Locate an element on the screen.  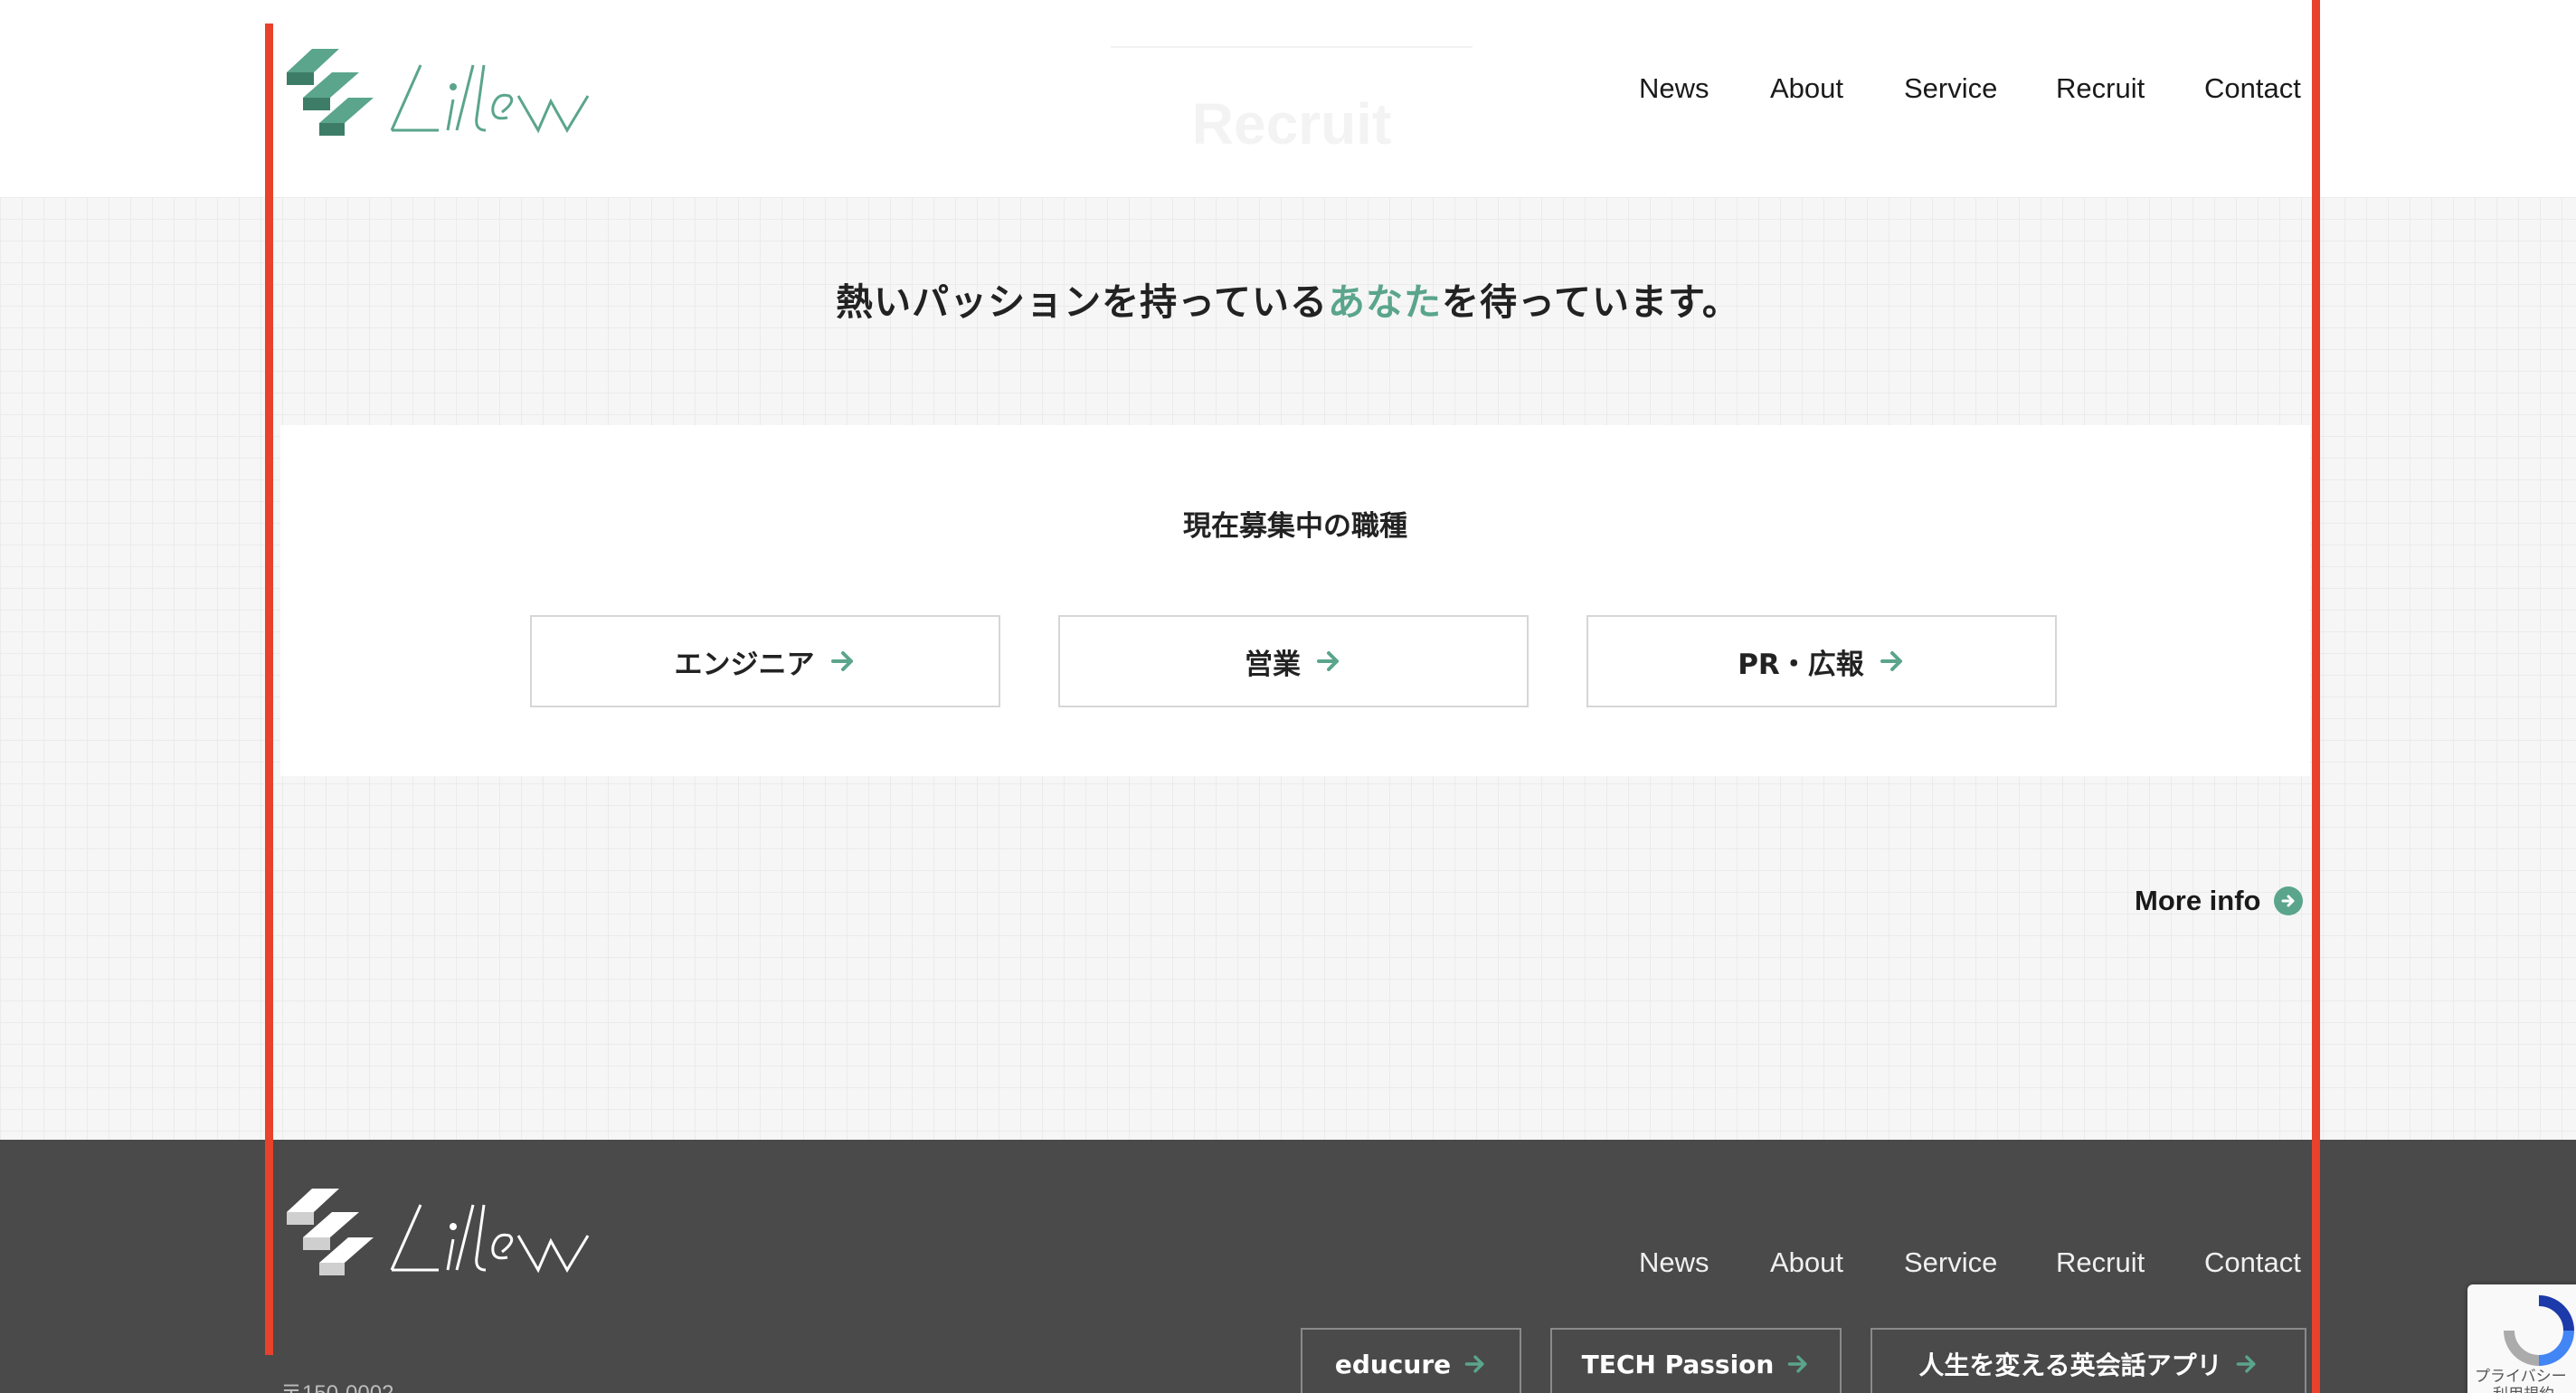
circle-arrow-right-icon is located at coordinates (2288, 900).